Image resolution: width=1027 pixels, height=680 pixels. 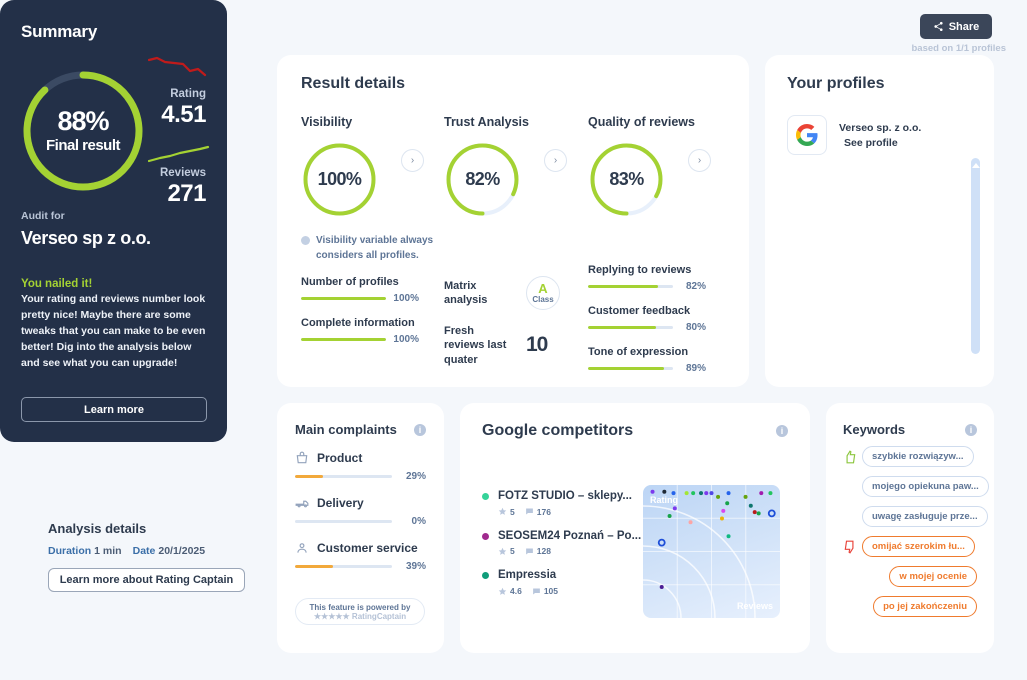 What do you see at coordinates (647, 278) in the screenshot?
I see `metric-replying-to-reviews: Replying to reviews 82%` at bounding box center [647, 278].